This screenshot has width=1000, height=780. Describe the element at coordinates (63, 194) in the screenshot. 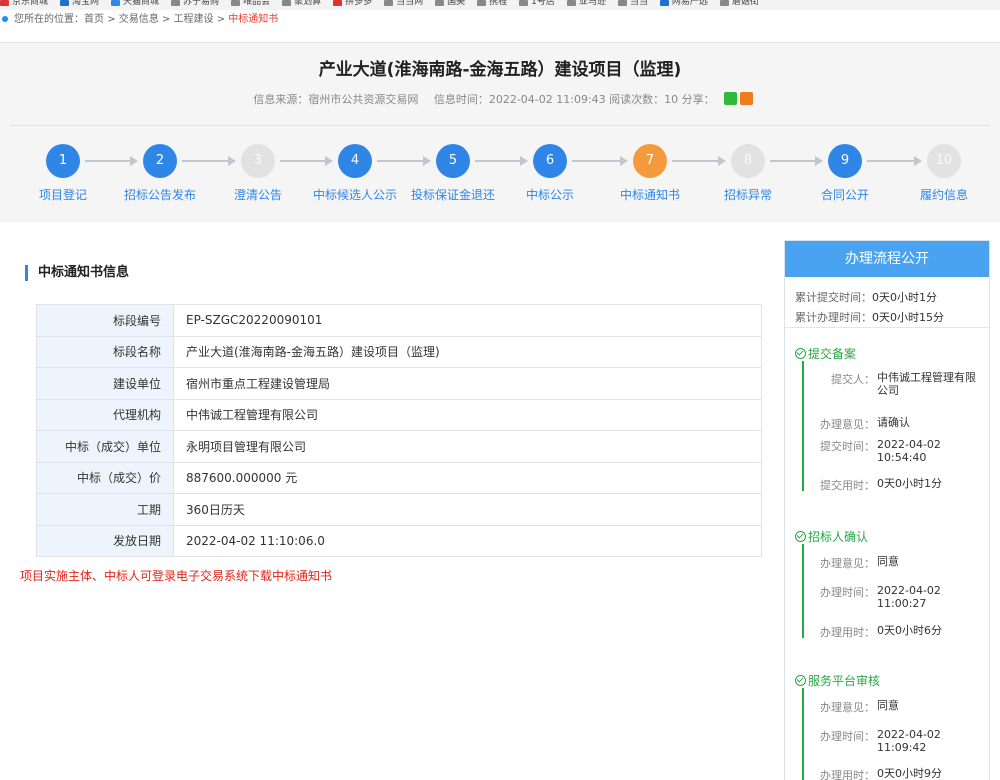

I see `step-1-label: 项目登记` at that location.